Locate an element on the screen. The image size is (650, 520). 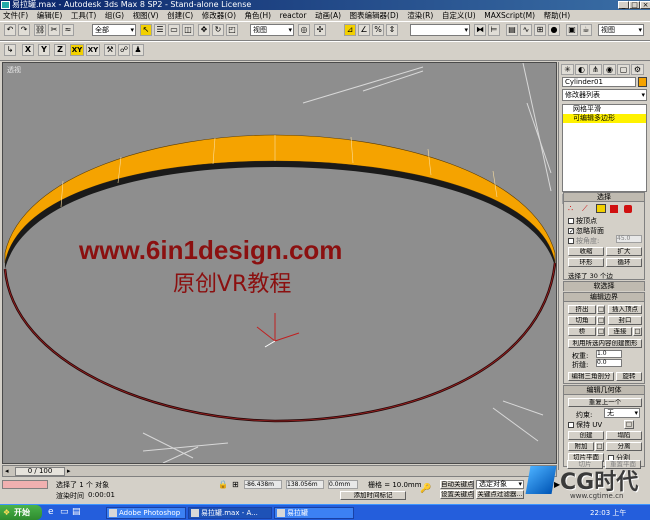
render-scene-icon: ▣ is located at coordinates (572, 30).